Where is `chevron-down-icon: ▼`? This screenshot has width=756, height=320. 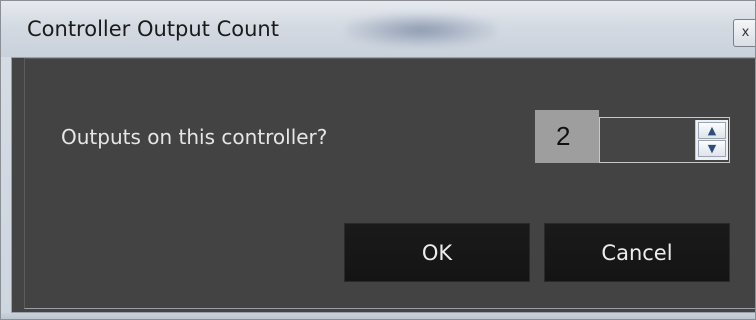
chevron-down-icon: ▼ is located at coordinates (712, 148).